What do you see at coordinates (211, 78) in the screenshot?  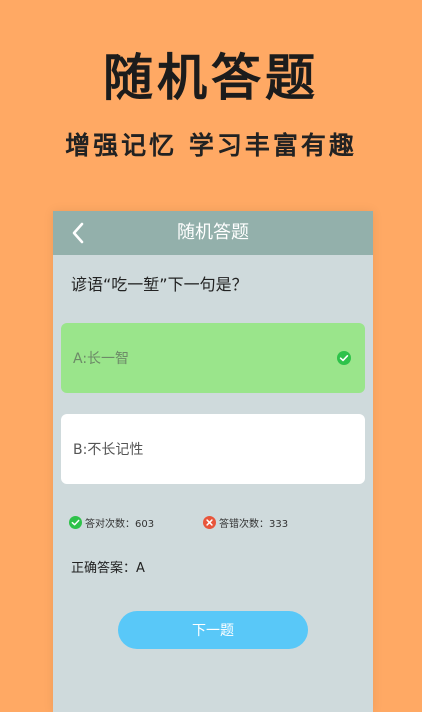 I see `promo-title: 随机答题` at bounding box center [211, 78].